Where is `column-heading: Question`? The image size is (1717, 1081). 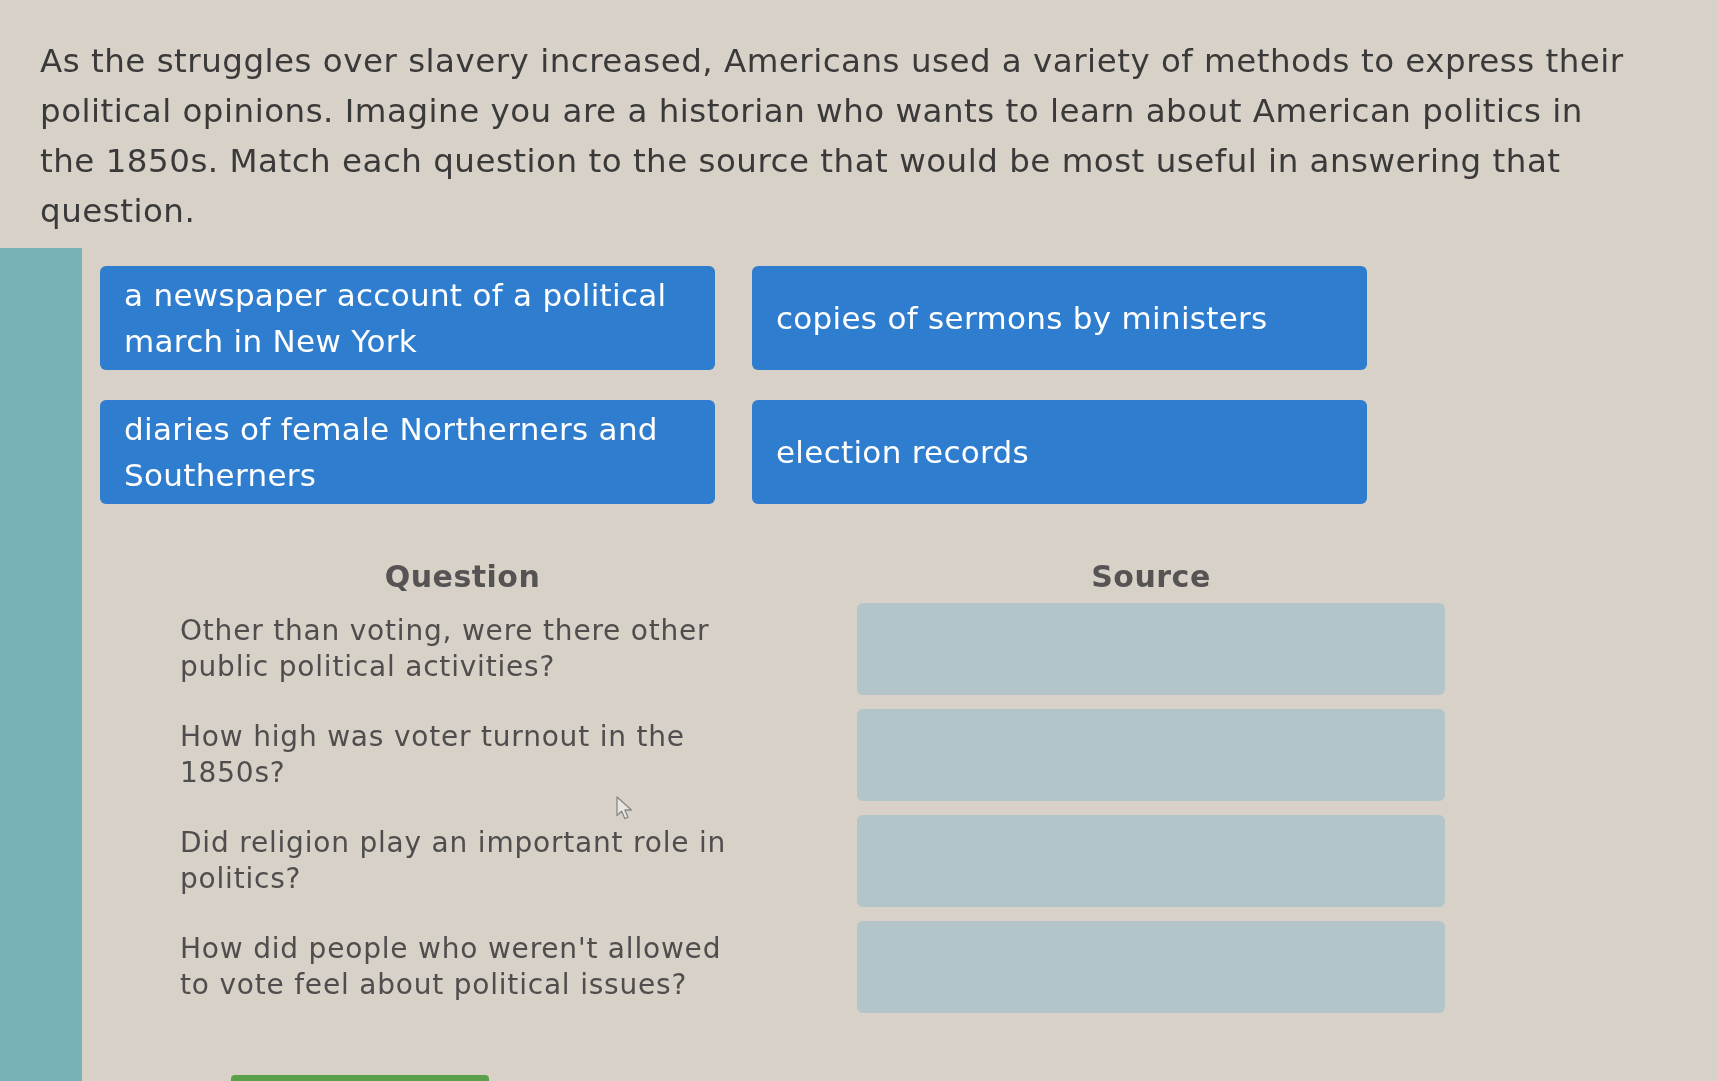 column-heading: Question is located at coordinates (462, 577).